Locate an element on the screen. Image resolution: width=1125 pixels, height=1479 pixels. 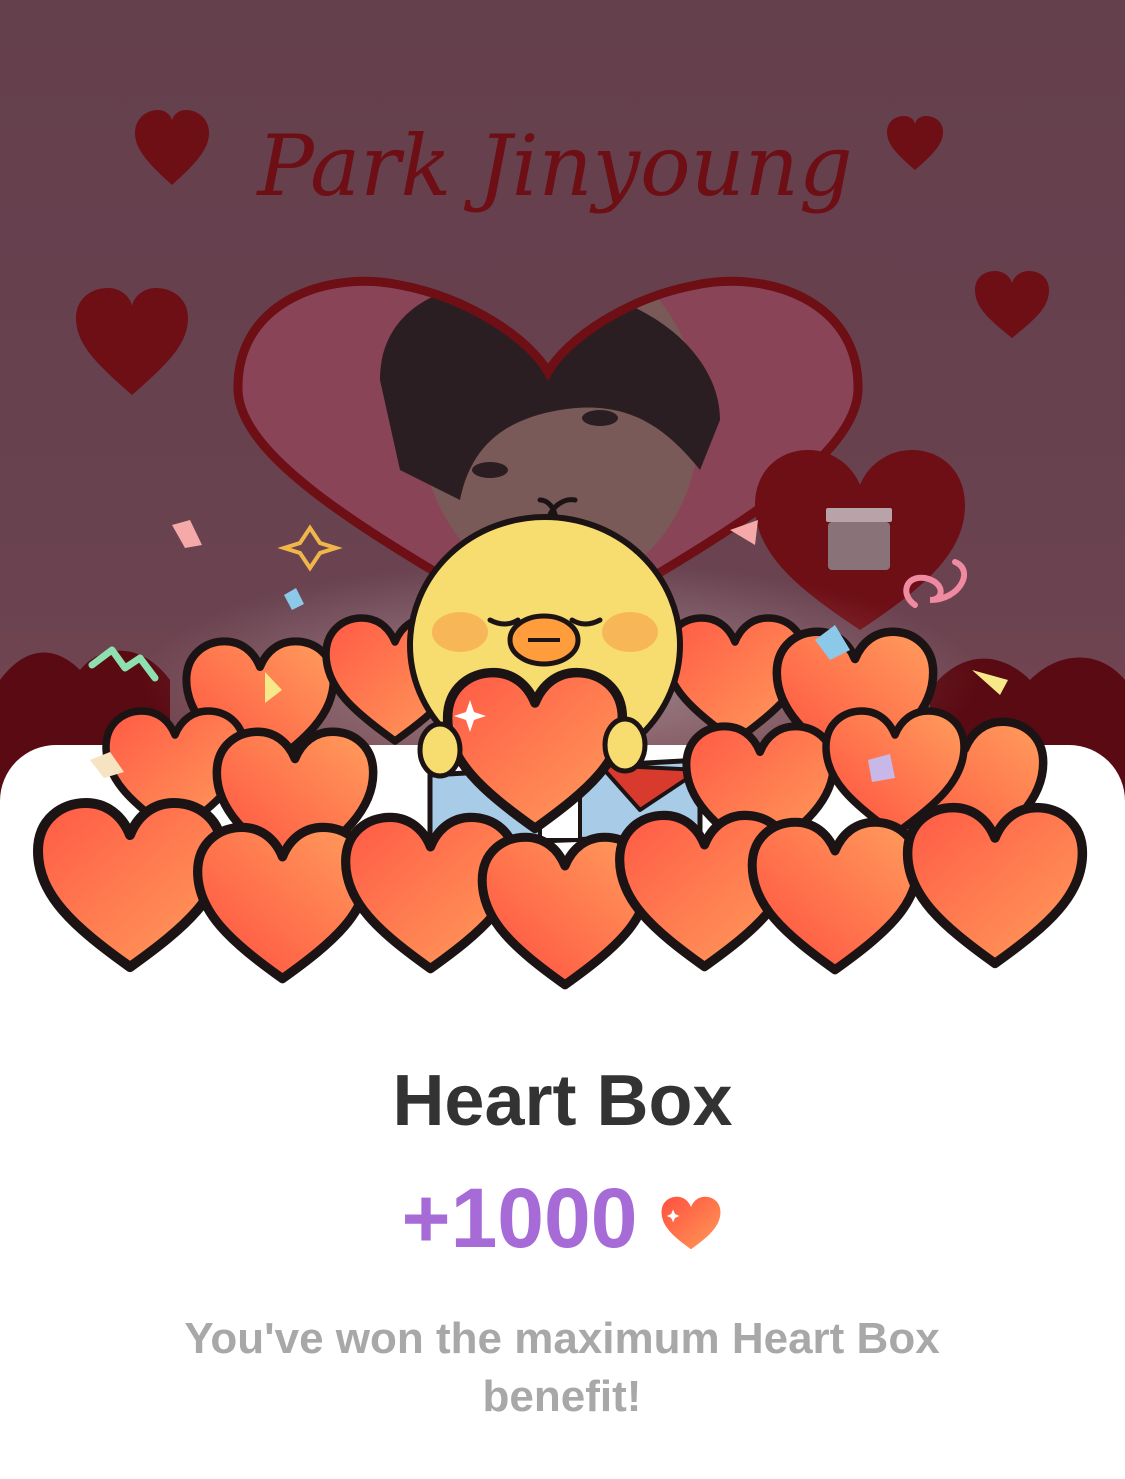
heart-icon is located at coordinates (691, 1222).